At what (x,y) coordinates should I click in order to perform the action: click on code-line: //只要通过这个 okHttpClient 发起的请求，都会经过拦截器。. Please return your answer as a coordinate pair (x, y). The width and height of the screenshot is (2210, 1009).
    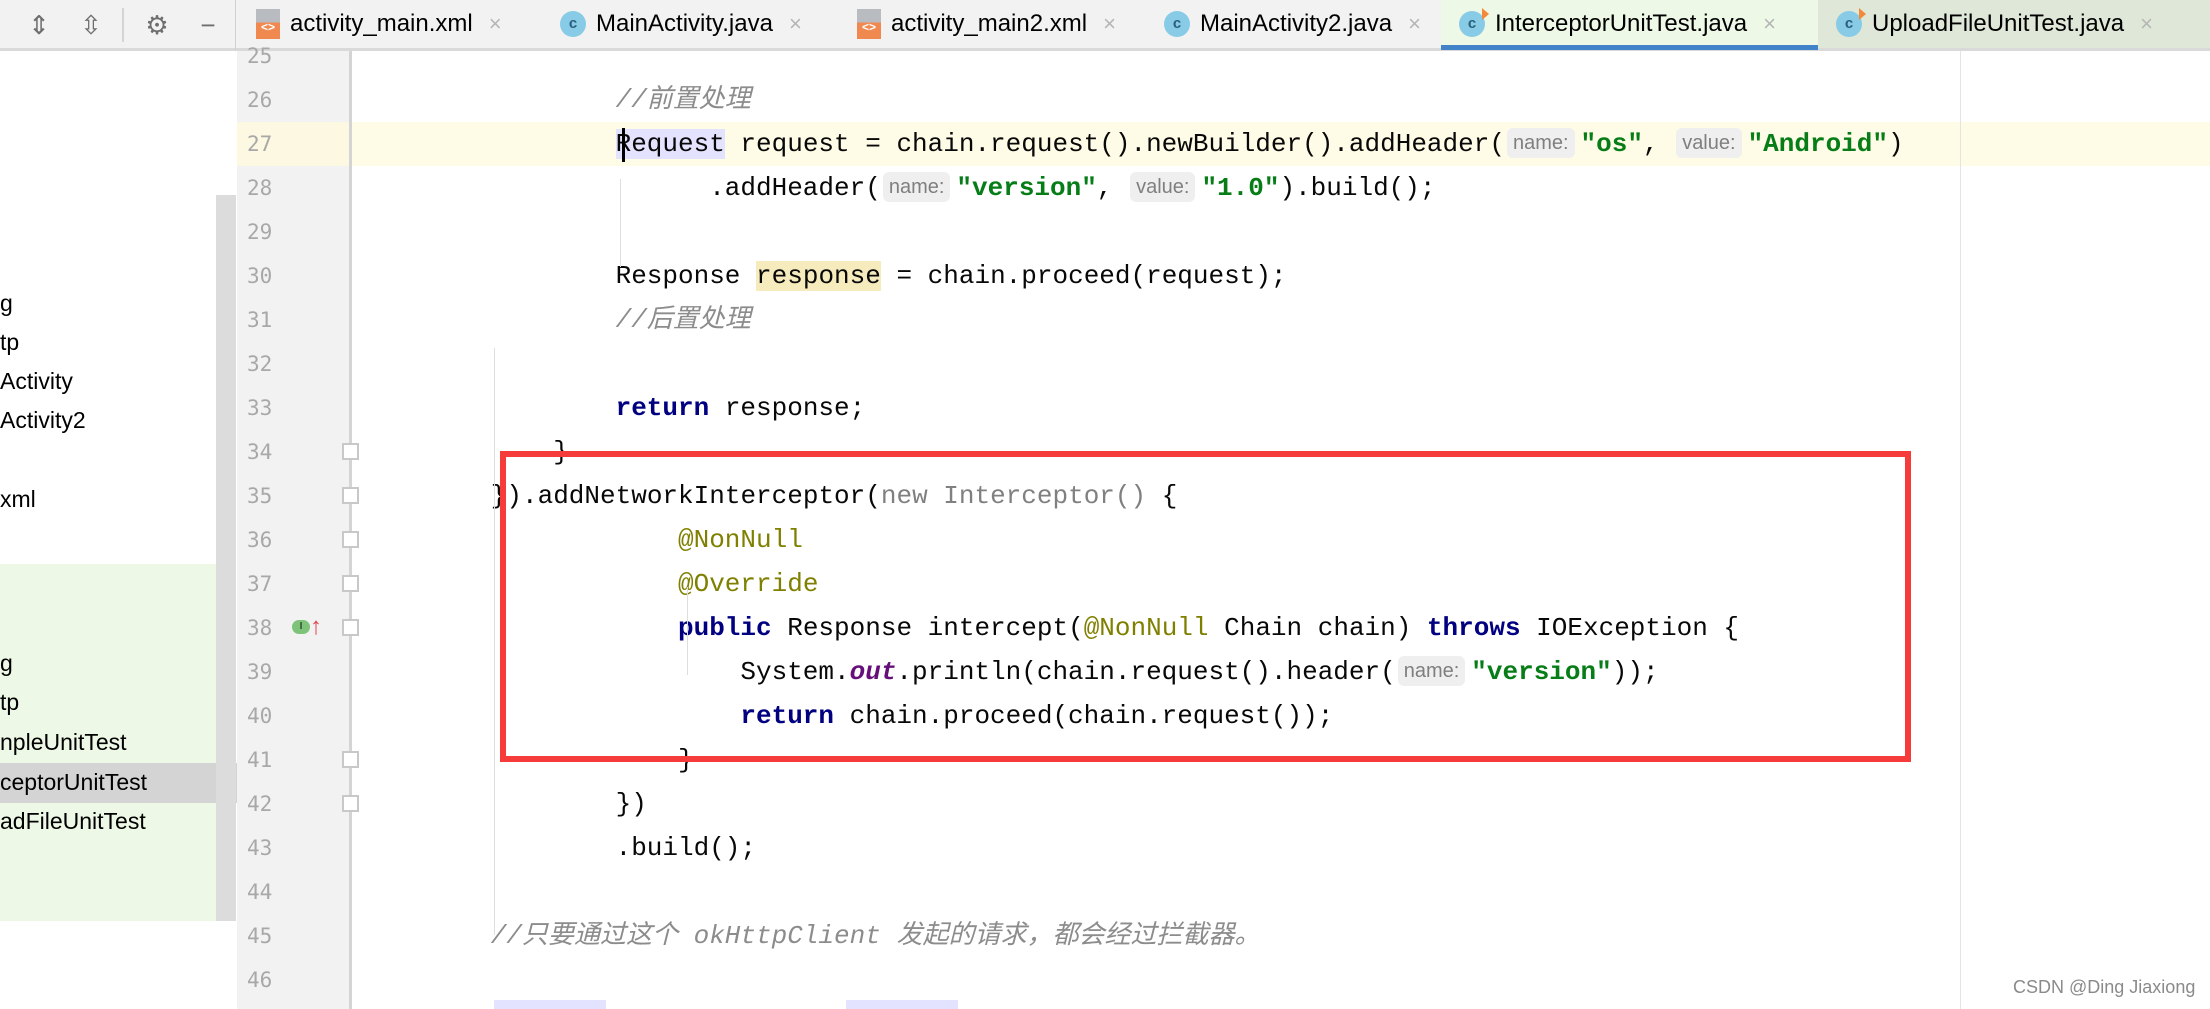
    Looking at the image, I should click on (1281, 936).